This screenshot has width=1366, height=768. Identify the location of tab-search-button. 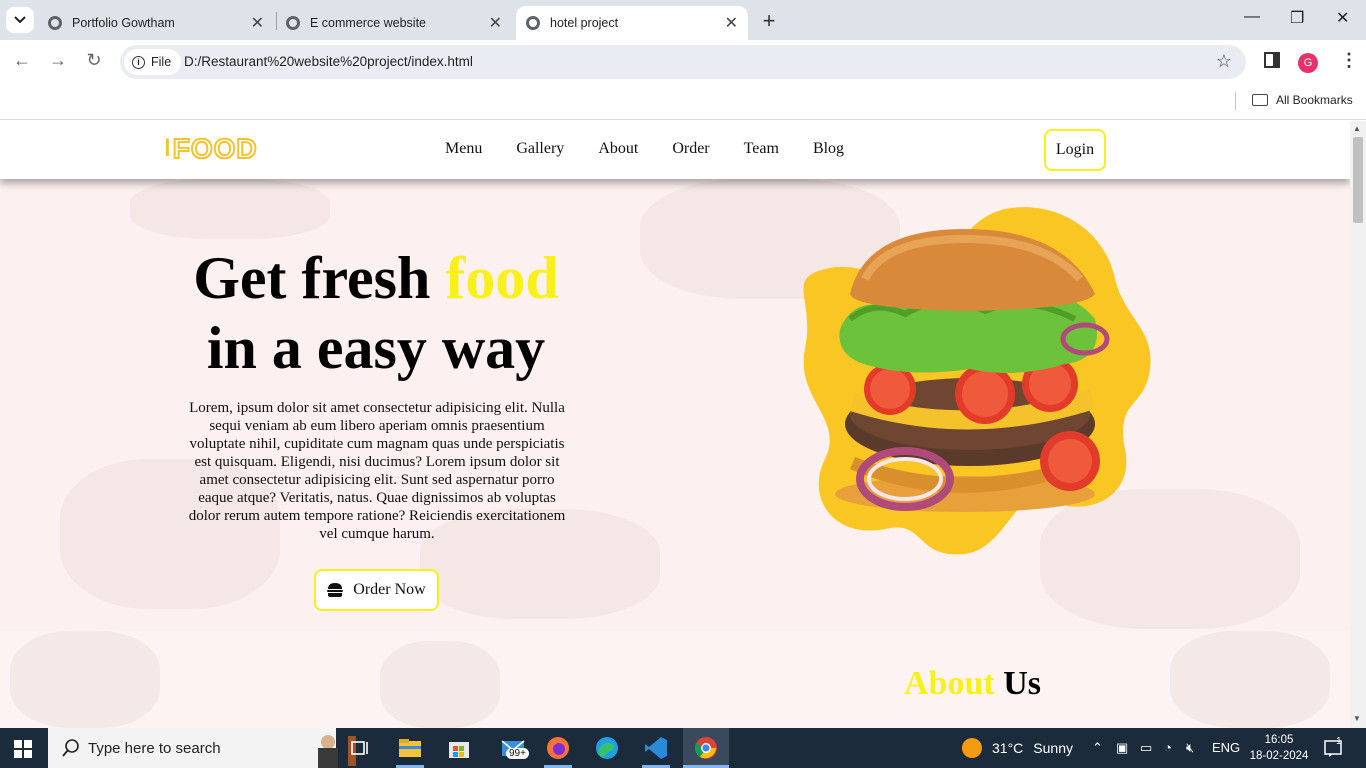
(20, 20).